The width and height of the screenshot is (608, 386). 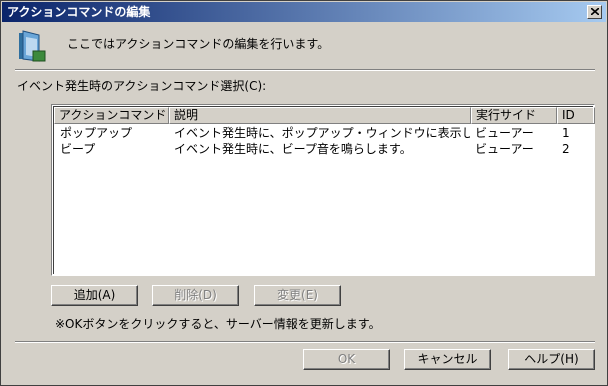 I want to click on cell-description: イベント発生時に、ビープ音を鳴らします。, so click(x=293, y=149).